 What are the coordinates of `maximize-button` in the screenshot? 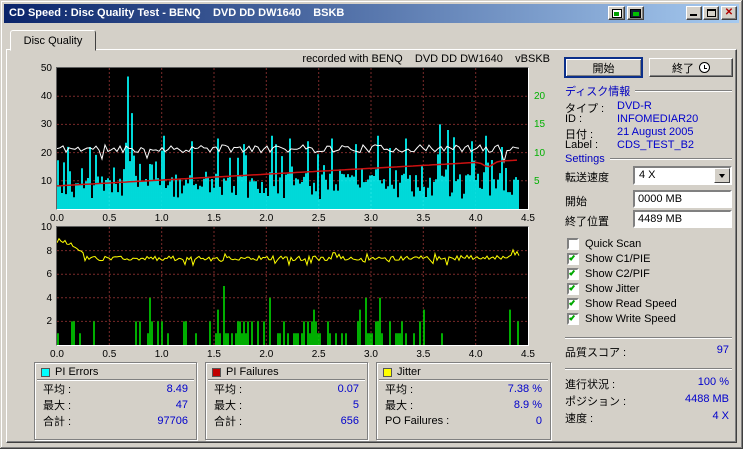 It's located at (711, 13).